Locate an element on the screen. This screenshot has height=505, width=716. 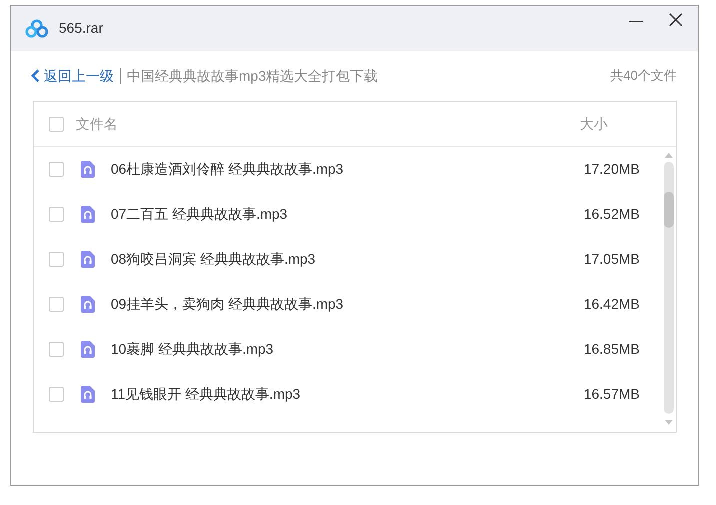
file-size: 16.52MB is located at coordinates (612, 214).